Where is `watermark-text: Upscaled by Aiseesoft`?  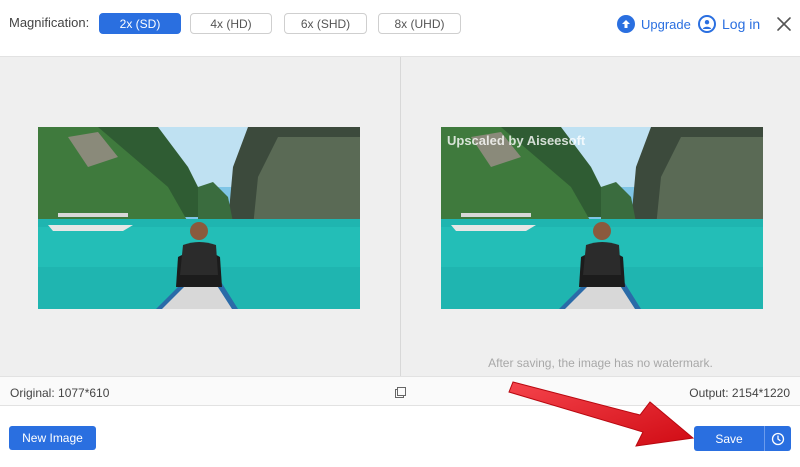 watermark-text: Upscaled by Aiseesoft is located at coordinates (516, 140).